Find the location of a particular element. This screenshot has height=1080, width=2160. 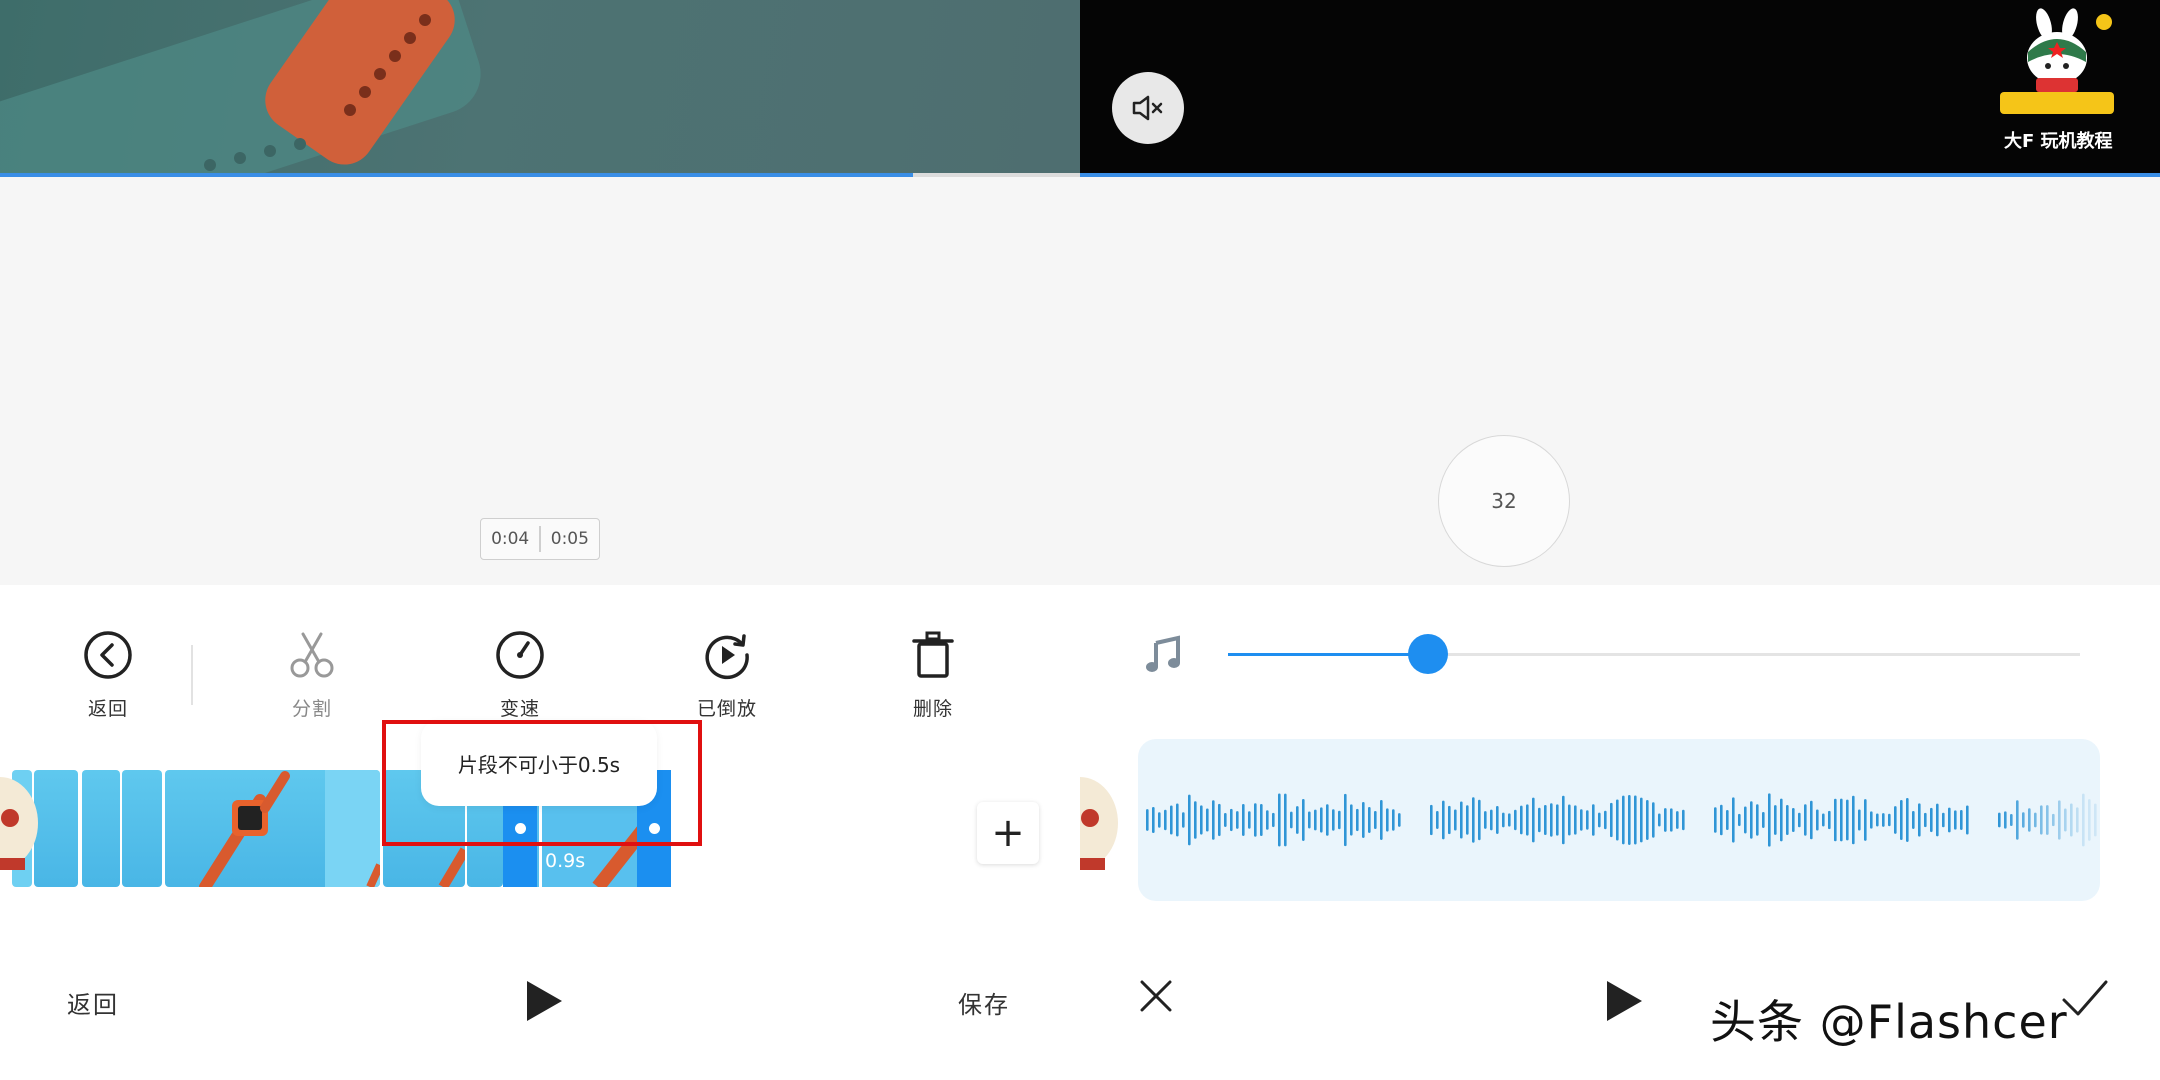

add-clip-button: + is located at coordinates (1008, 833).